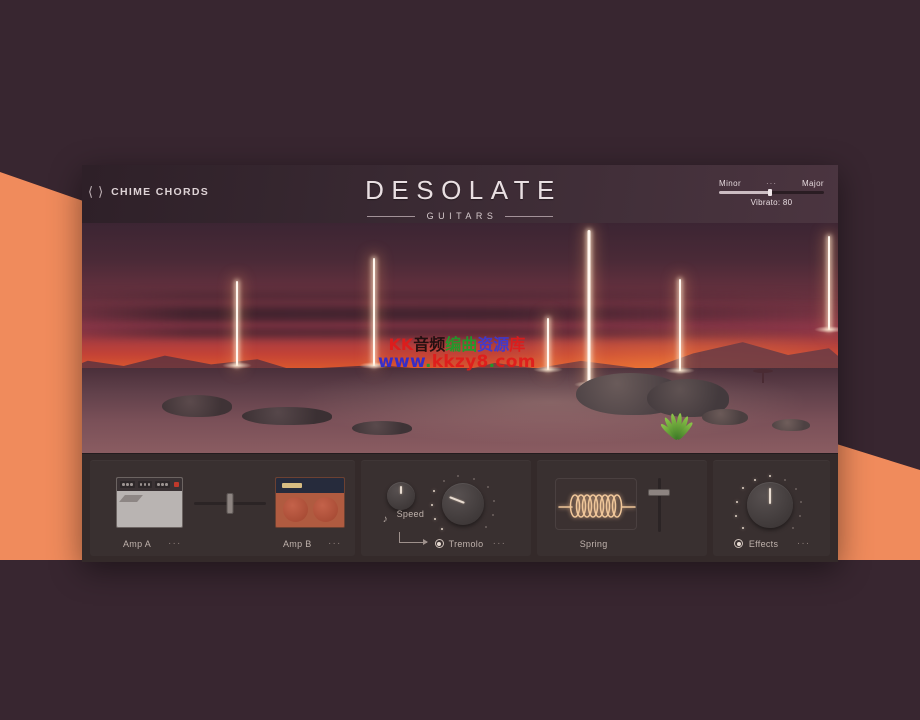 The image size is (920, 720). Describe the element at coordinates (771, 202) in the screenshot. I see `vibrato-value-label: Vibrato: 80` at that location.